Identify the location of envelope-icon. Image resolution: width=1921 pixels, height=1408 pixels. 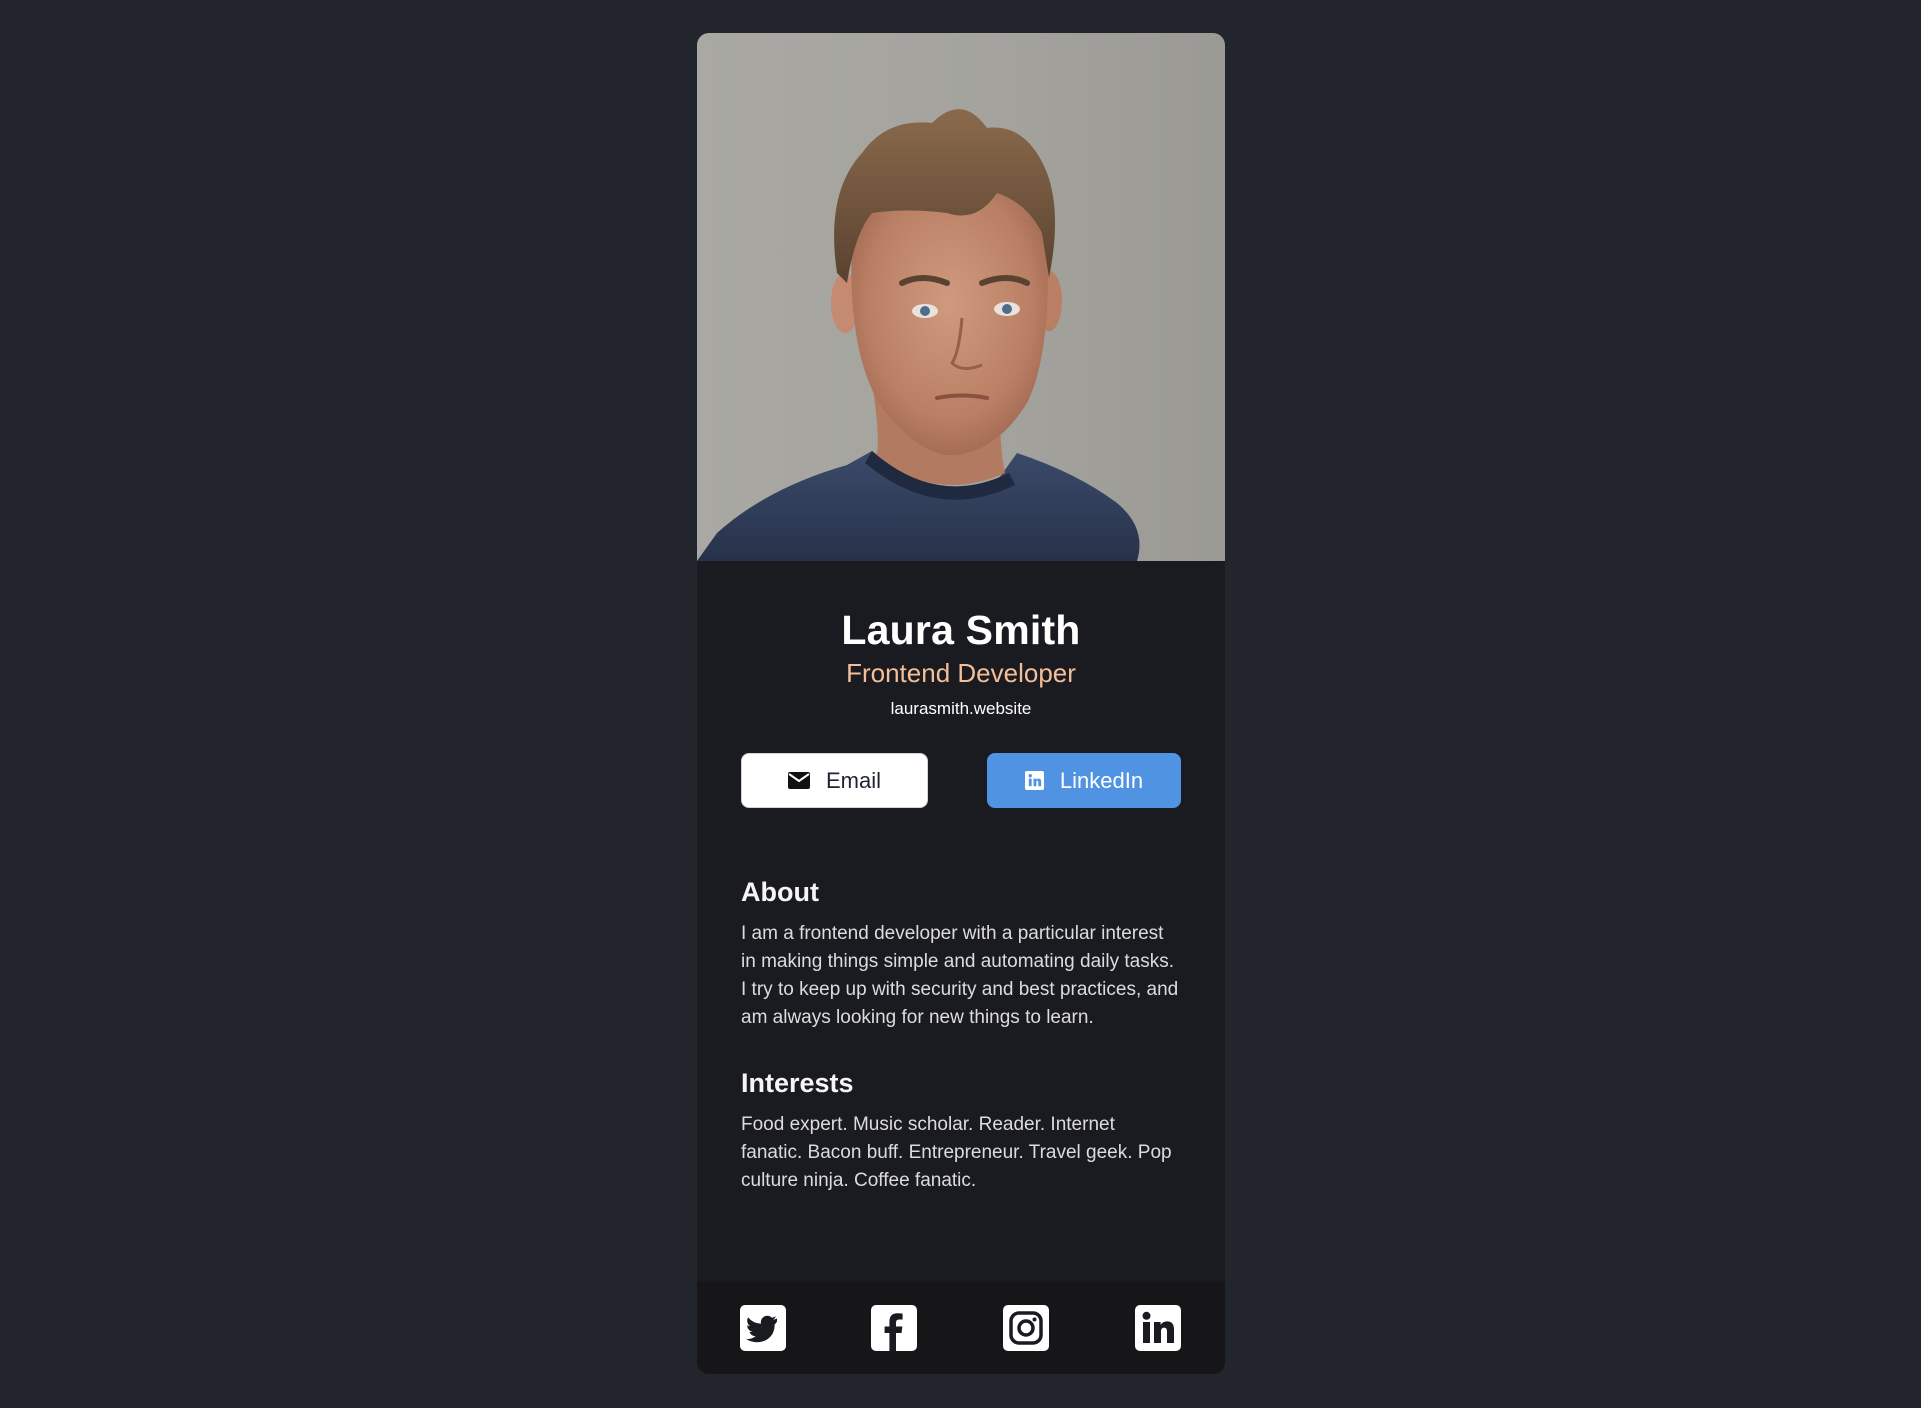
(798, 780).